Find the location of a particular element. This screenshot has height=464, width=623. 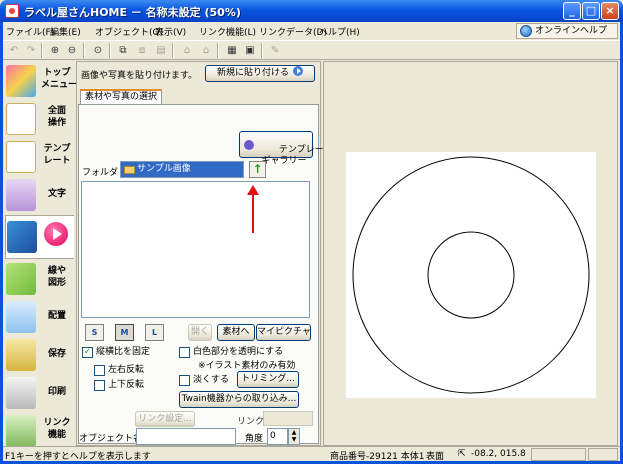

pen-icon: ✎ is located at coordinates (275, 50).